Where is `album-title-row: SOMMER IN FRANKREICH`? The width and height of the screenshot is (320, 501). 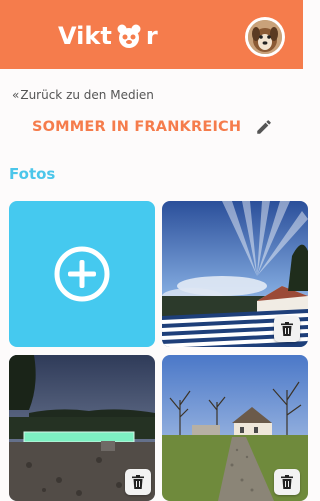 album-title-row: SOMMER IN FRANKREICH is located at coordinates (152, 127).